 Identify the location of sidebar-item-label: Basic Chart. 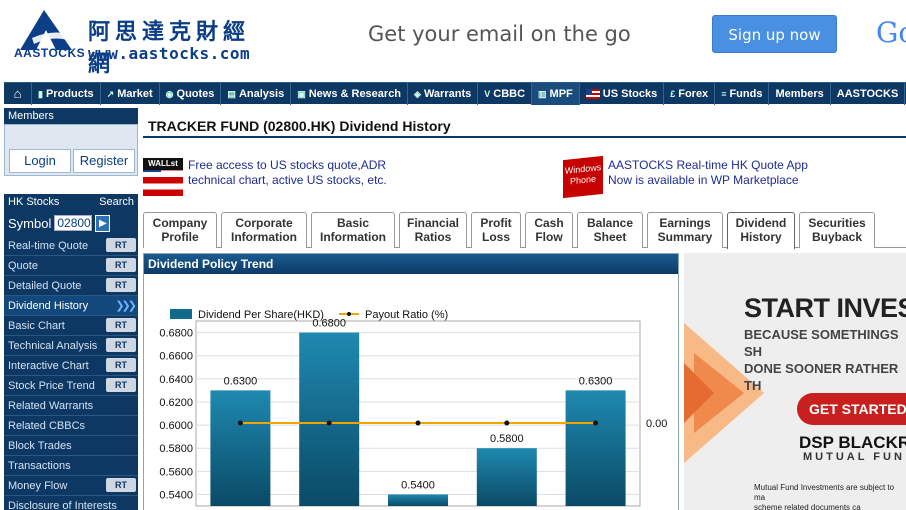
(36, 326).